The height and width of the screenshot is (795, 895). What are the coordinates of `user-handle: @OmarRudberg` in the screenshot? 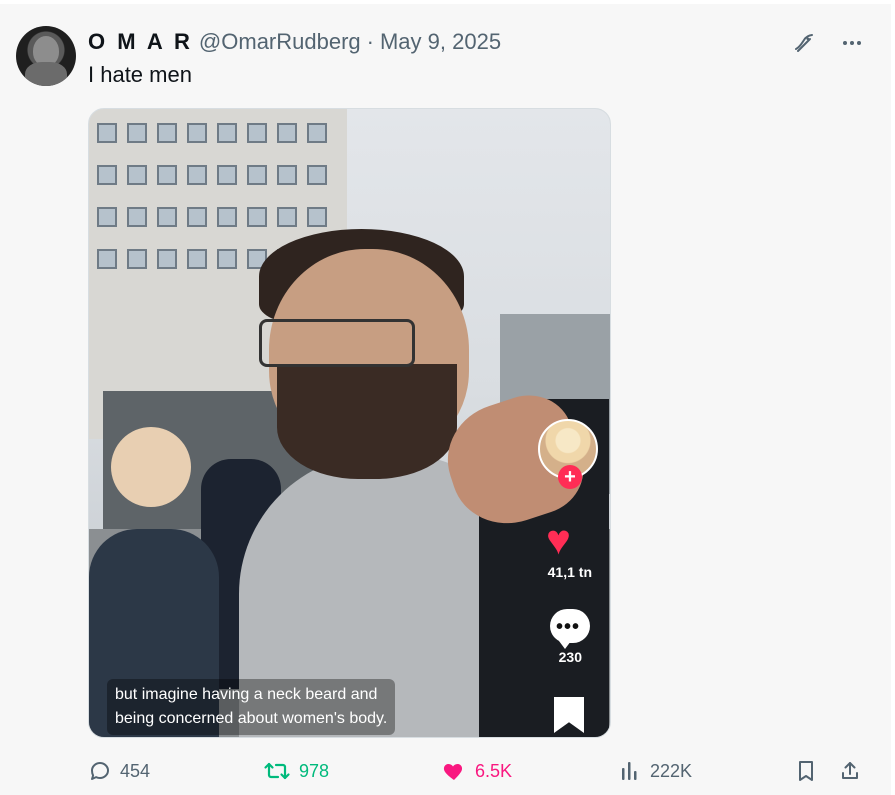 It's located at (280, 42).